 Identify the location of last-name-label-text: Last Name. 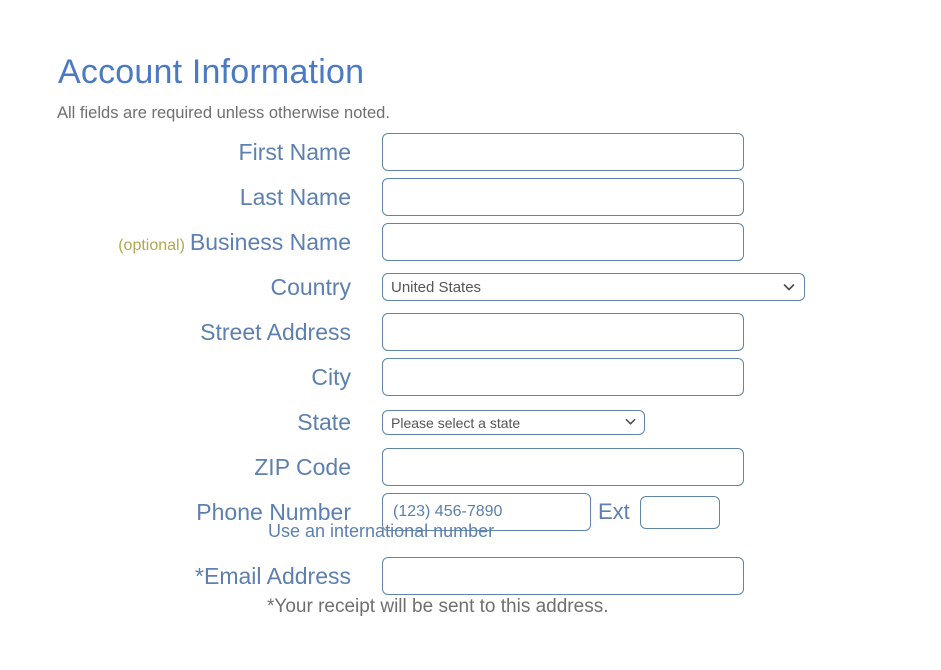
(295, 197).